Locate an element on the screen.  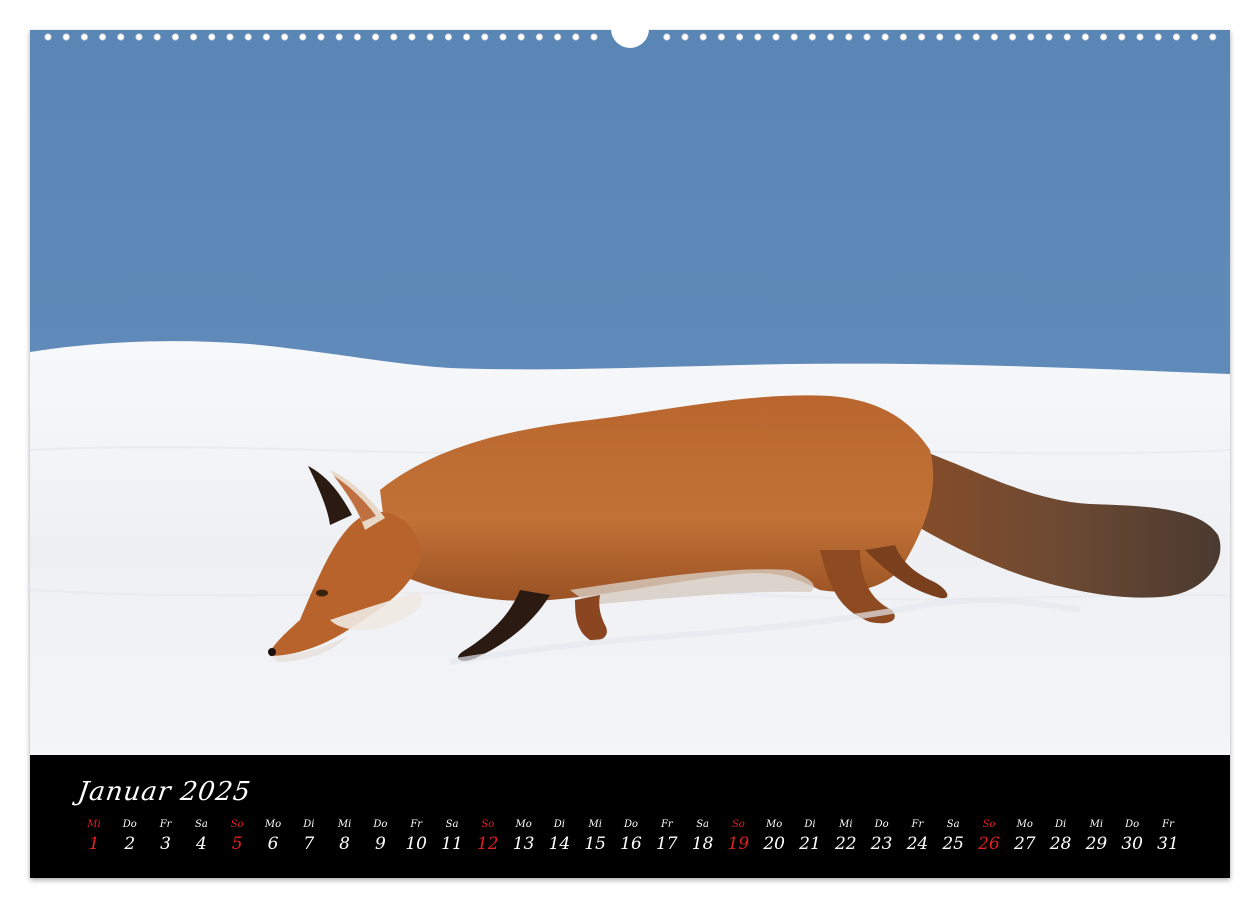
calendar-day: So 26 is located at coordinates (989, 837).